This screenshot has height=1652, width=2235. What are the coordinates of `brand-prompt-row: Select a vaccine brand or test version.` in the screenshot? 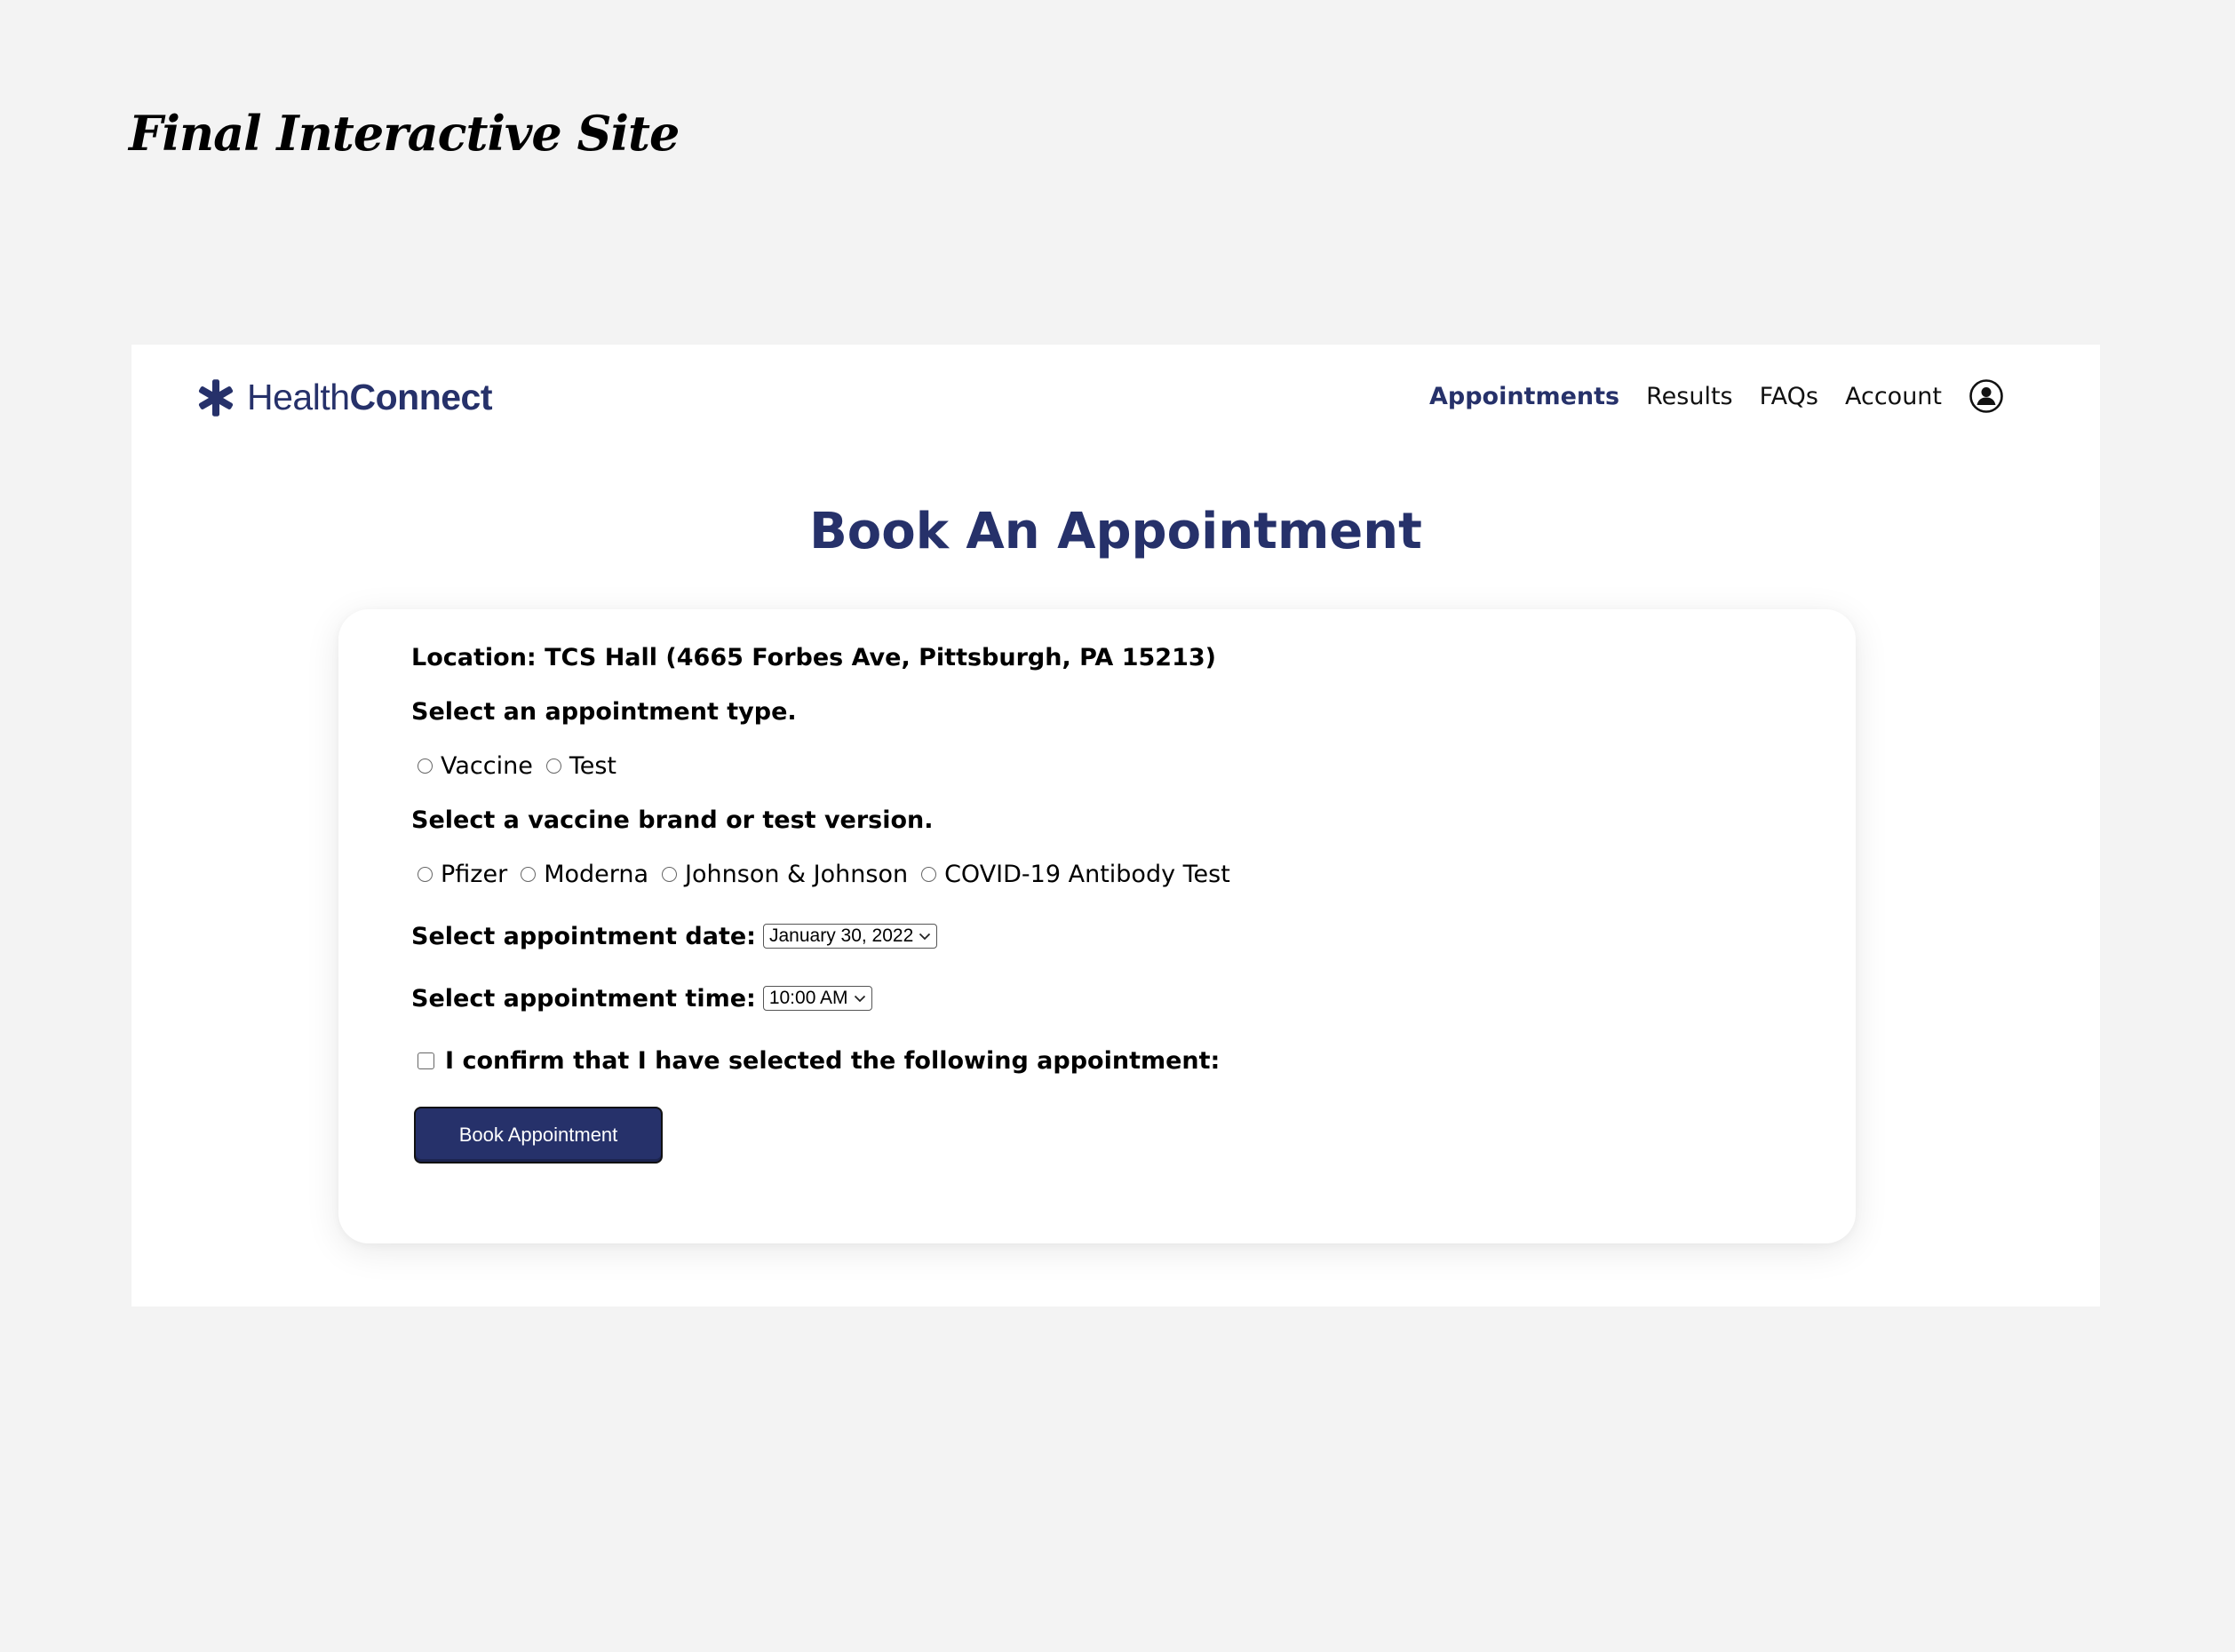 It's located at (1115, 820).